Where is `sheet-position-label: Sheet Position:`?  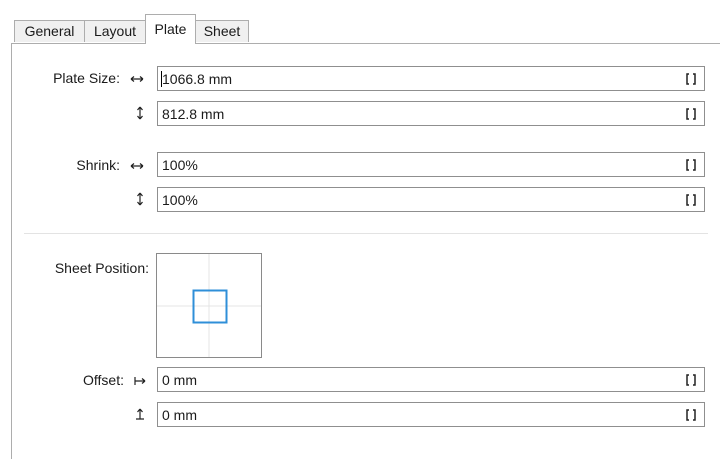 sheet-position-label: Sheet Position: is located at coordinates (101, 268).